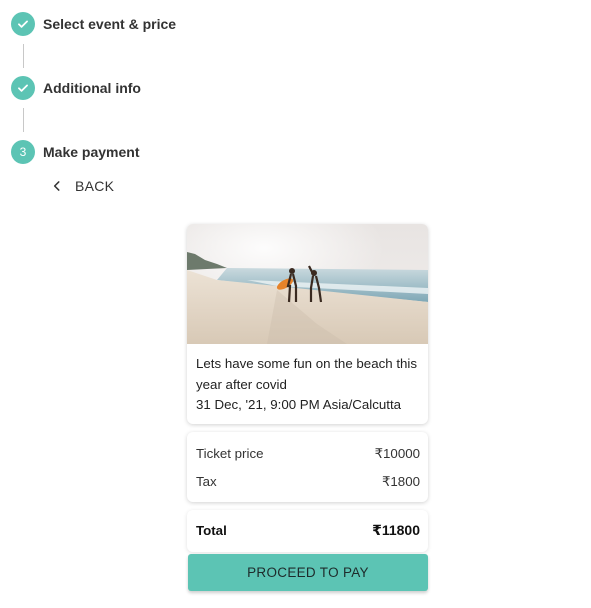  What do you see at coordinates (56, 186) in the screenshot?
I see `chevron-left-icon` at bounding box center [56, 186].